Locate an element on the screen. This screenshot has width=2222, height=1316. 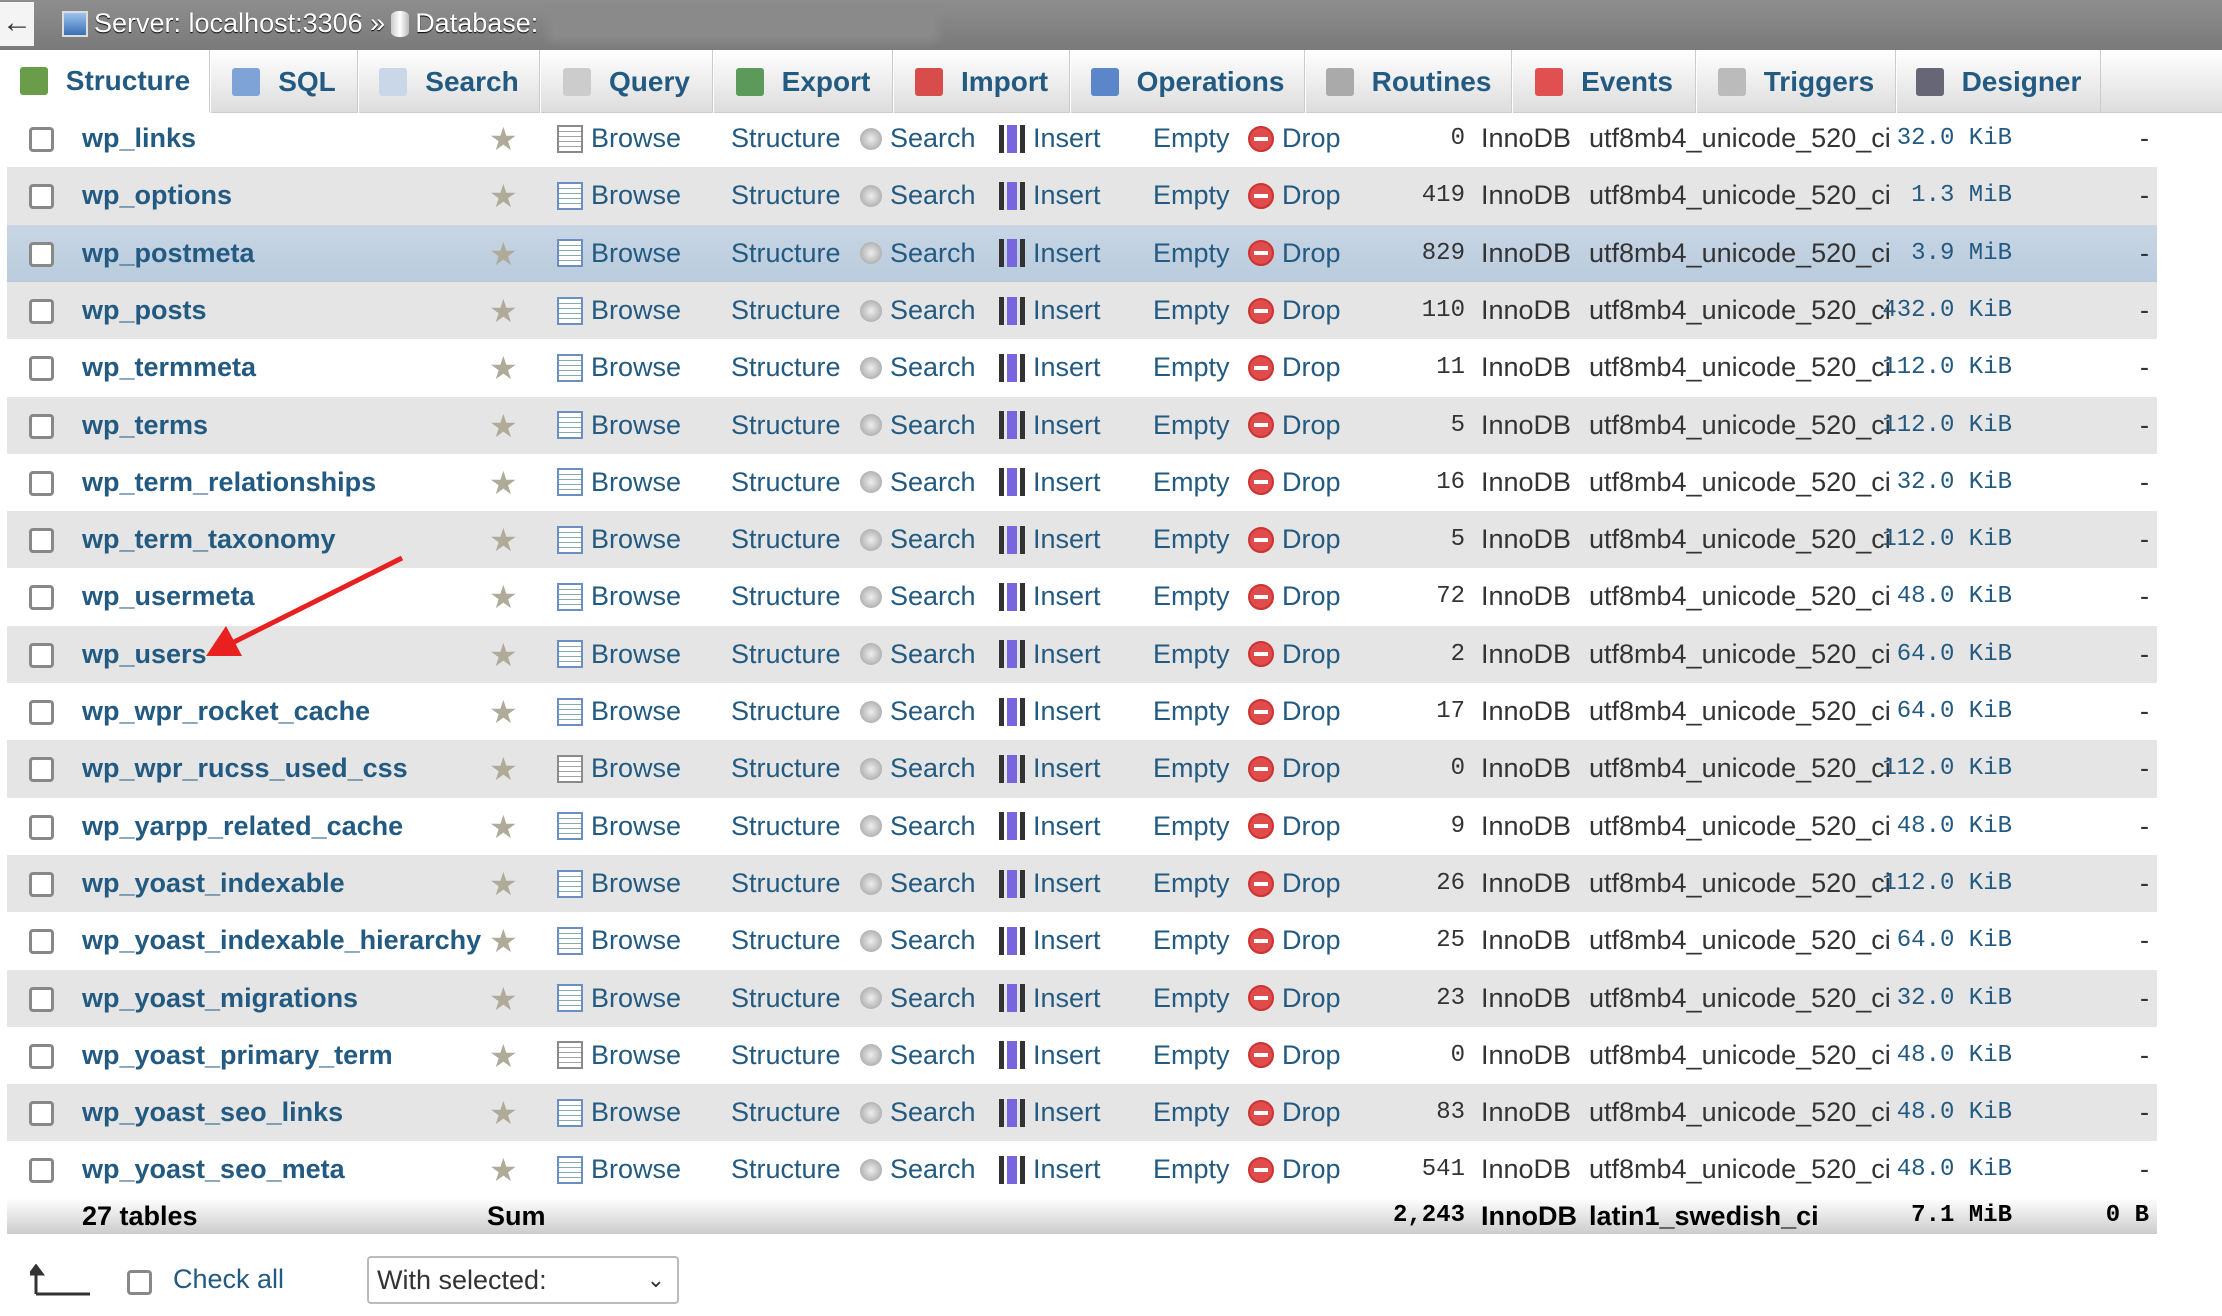
table-name-link: wp_termmeta is located at coordinates (169, 367).